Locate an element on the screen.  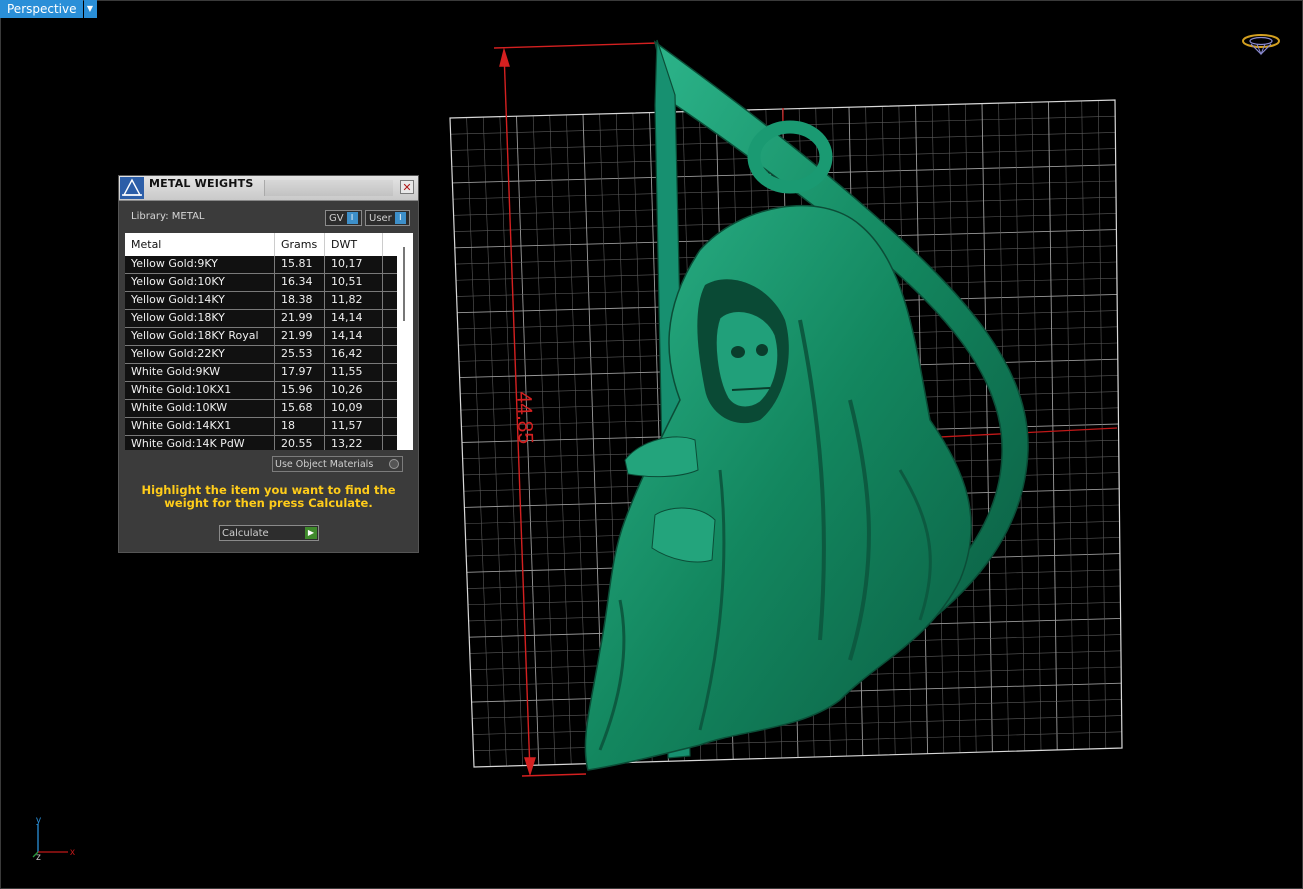
table-header: Metal Grams DWT is located at coordinates (261, 244).